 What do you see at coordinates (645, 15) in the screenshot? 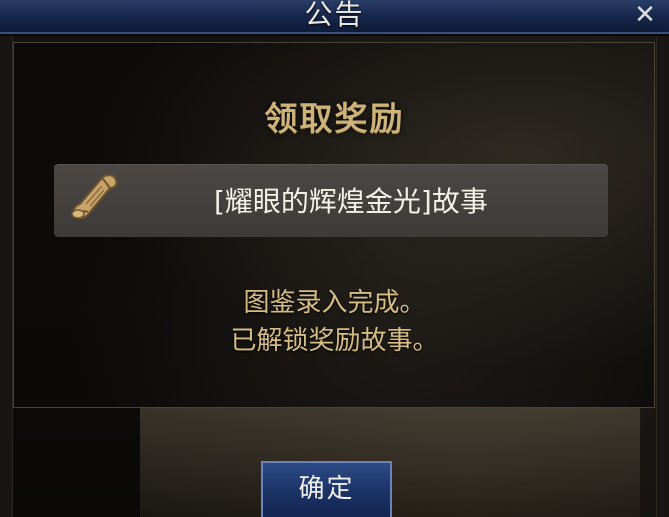
I see `close-button: ✕` at bounding box center [645, 15].